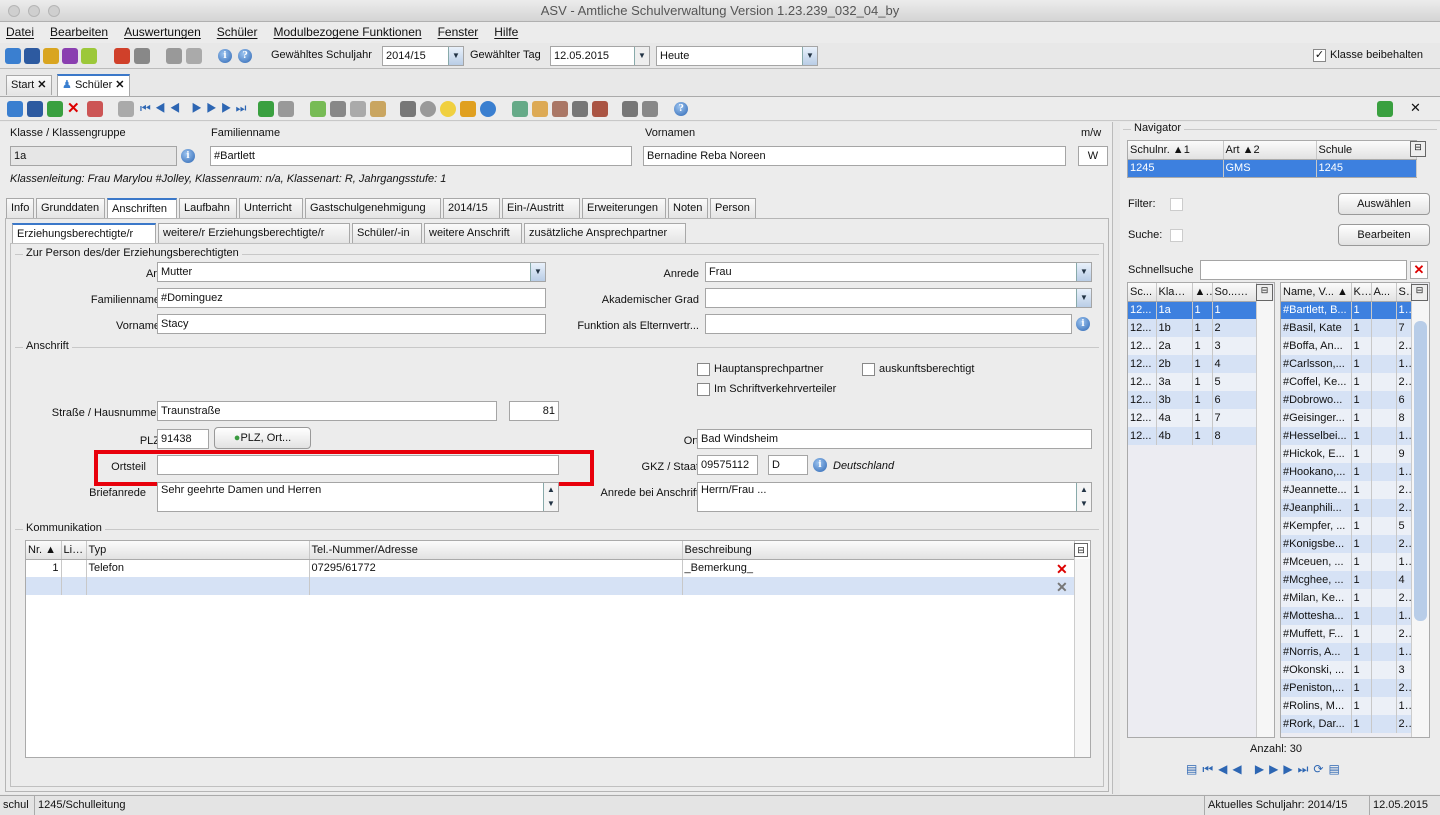  What do you see at coordinates (373, 208) in the screenshot?
I see `tab-gastschulgenehmigung: Gastschulgenehmigung` at bounding box center [373, 208].